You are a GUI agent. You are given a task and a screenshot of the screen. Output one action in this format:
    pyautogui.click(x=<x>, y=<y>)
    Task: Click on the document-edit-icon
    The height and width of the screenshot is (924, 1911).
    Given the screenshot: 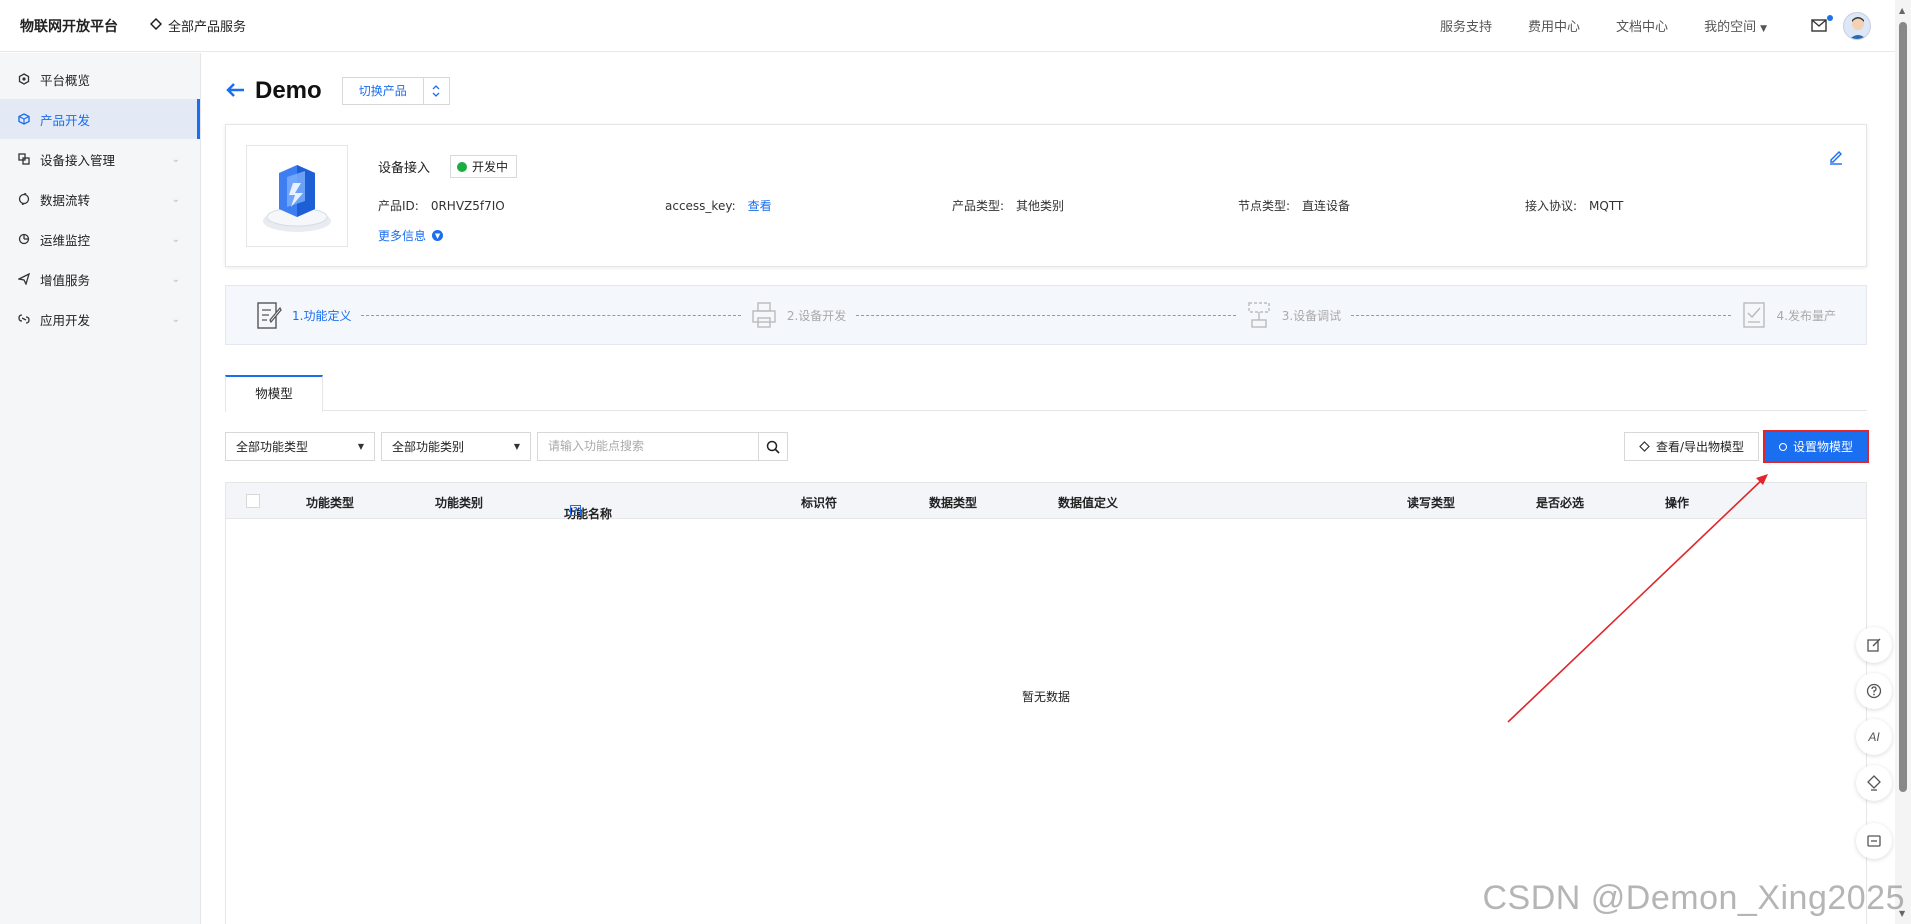 What is the action you would take?
    pyautogui.click(x=269, y=315)
    